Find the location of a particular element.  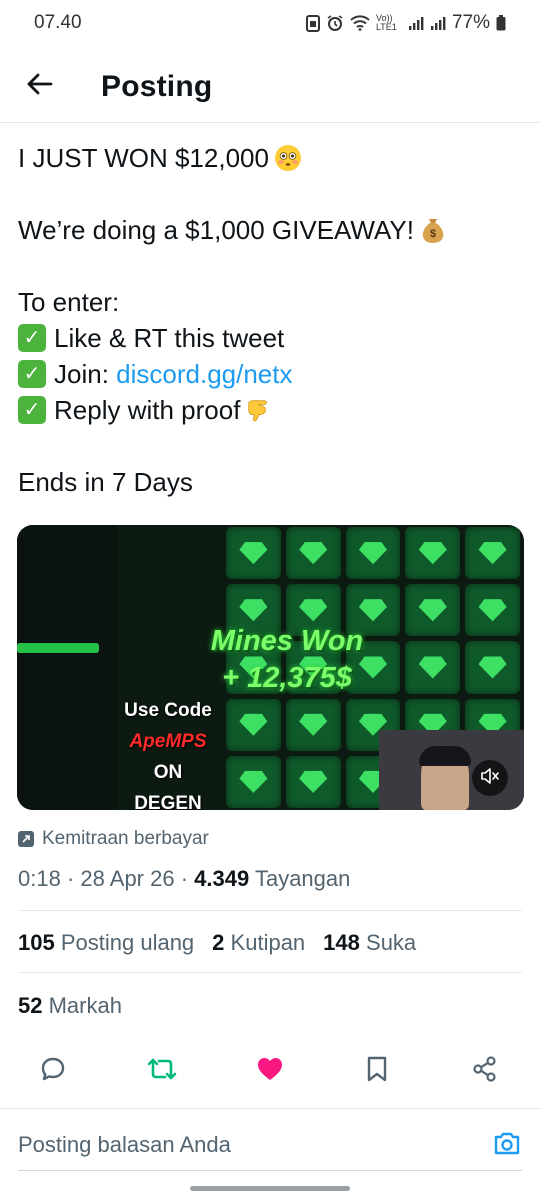

bookmarks-count: 52 is located at coordinates (30, 1005).